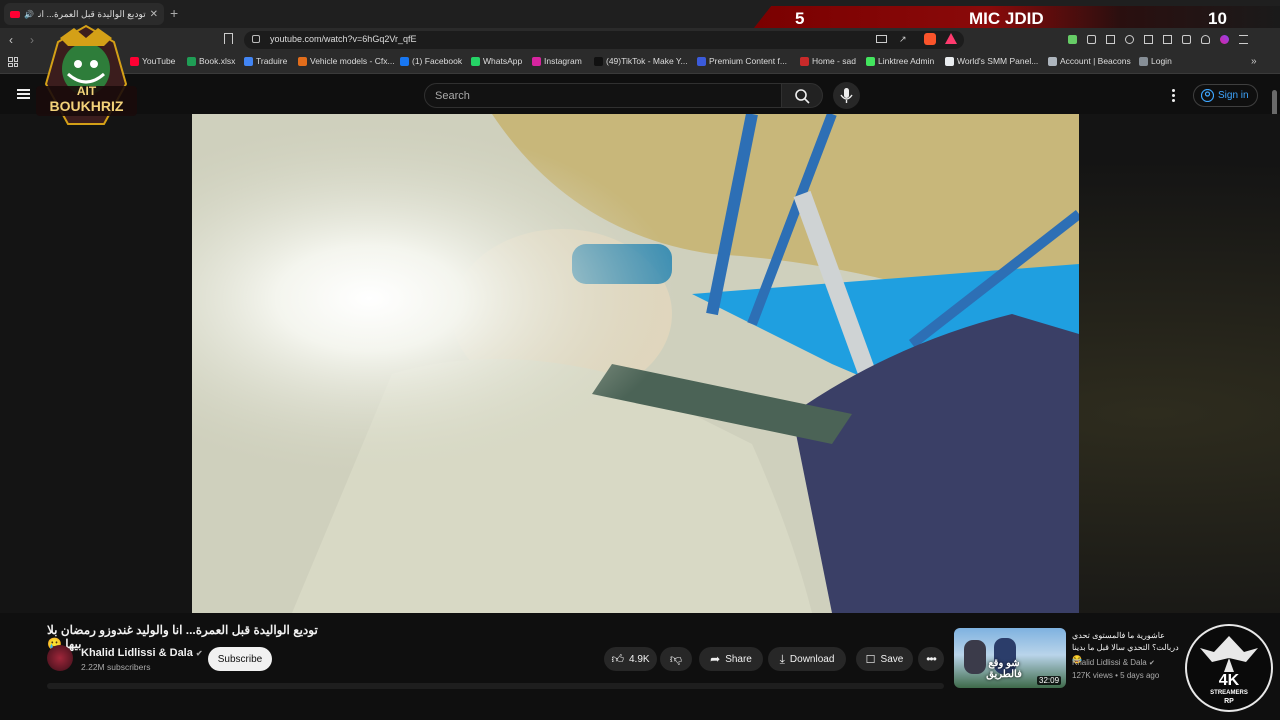  I want to click on share-label: Share, so click(738, 659).